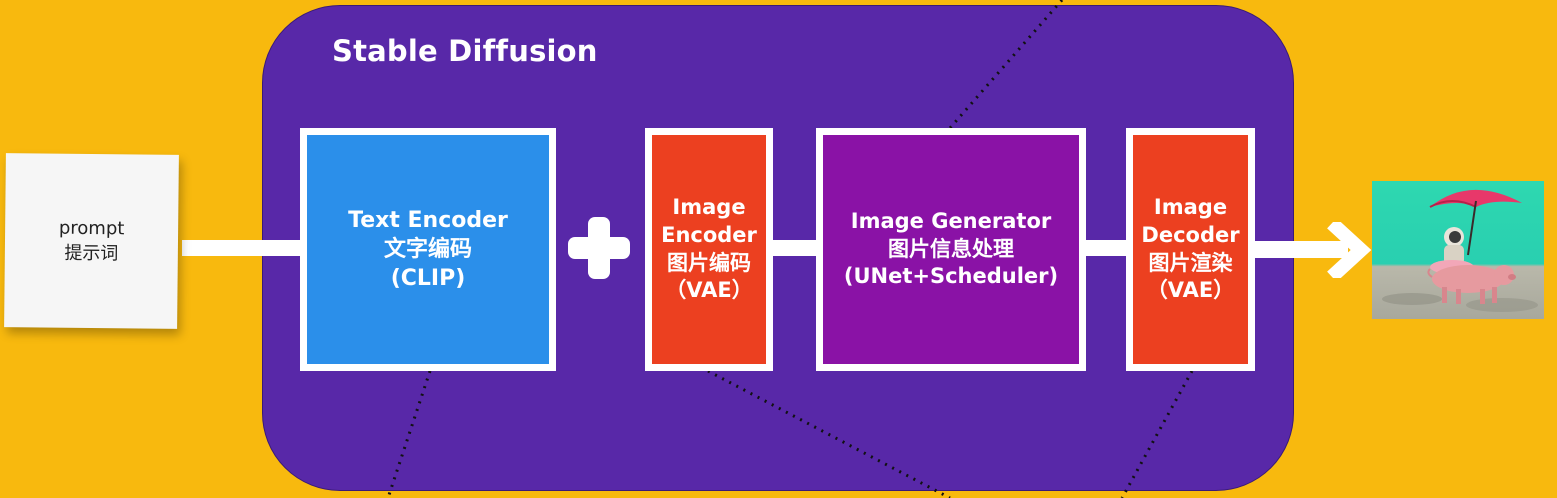  I want to click on connector-prompt-to-text-encoder, so click(242, 248).